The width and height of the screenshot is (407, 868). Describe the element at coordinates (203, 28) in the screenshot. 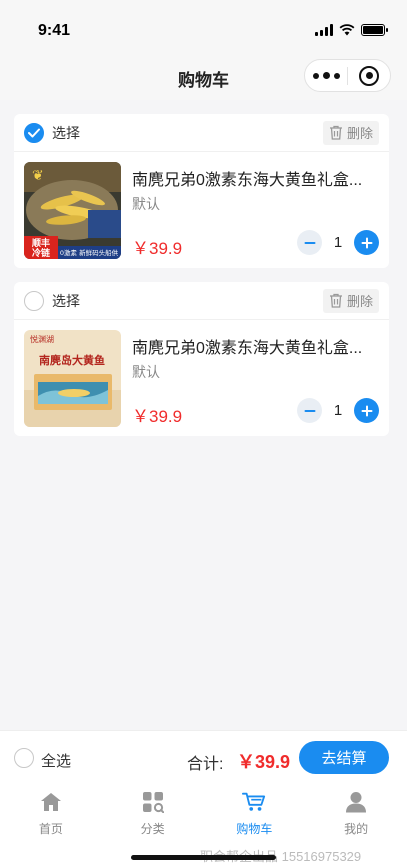

I see `status-bar: 9:41` at that location.